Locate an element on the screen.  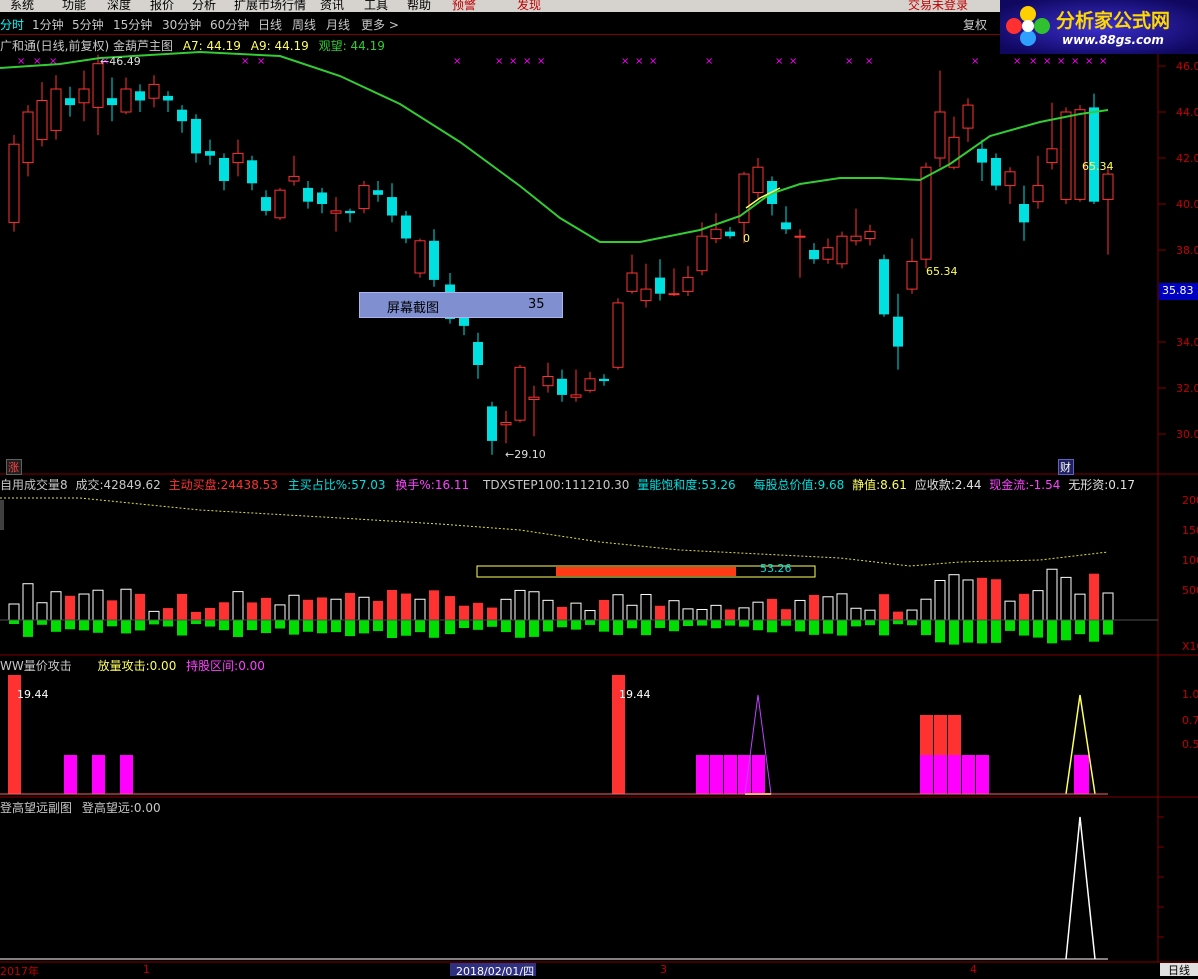
x-axis: 2017年 1 2018/02/01/四 3 4 日线 is located at coordinates (599, 970).